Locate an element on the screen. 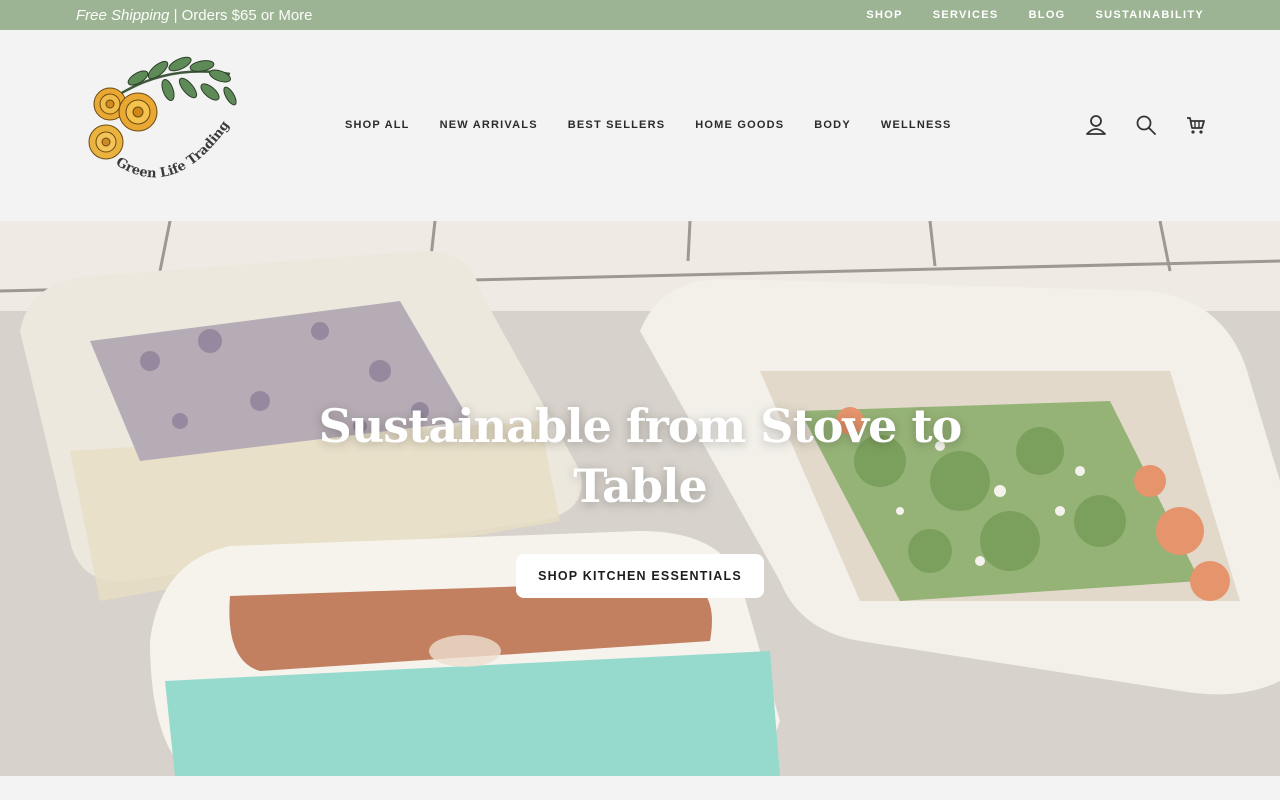 The height and width of the screenshot is (800, 1280). nav-shop-all: SHOP ALL is located at coordinates (377, 125).